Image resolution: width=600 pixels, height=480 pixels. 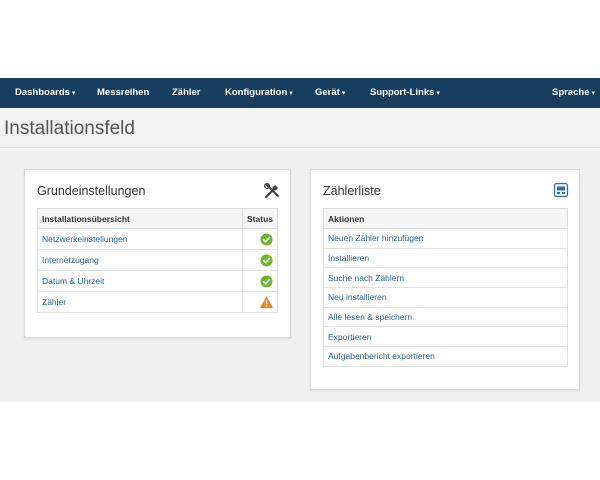 I want to click on nav-label: Dashboards, so click(x=42, y=92).